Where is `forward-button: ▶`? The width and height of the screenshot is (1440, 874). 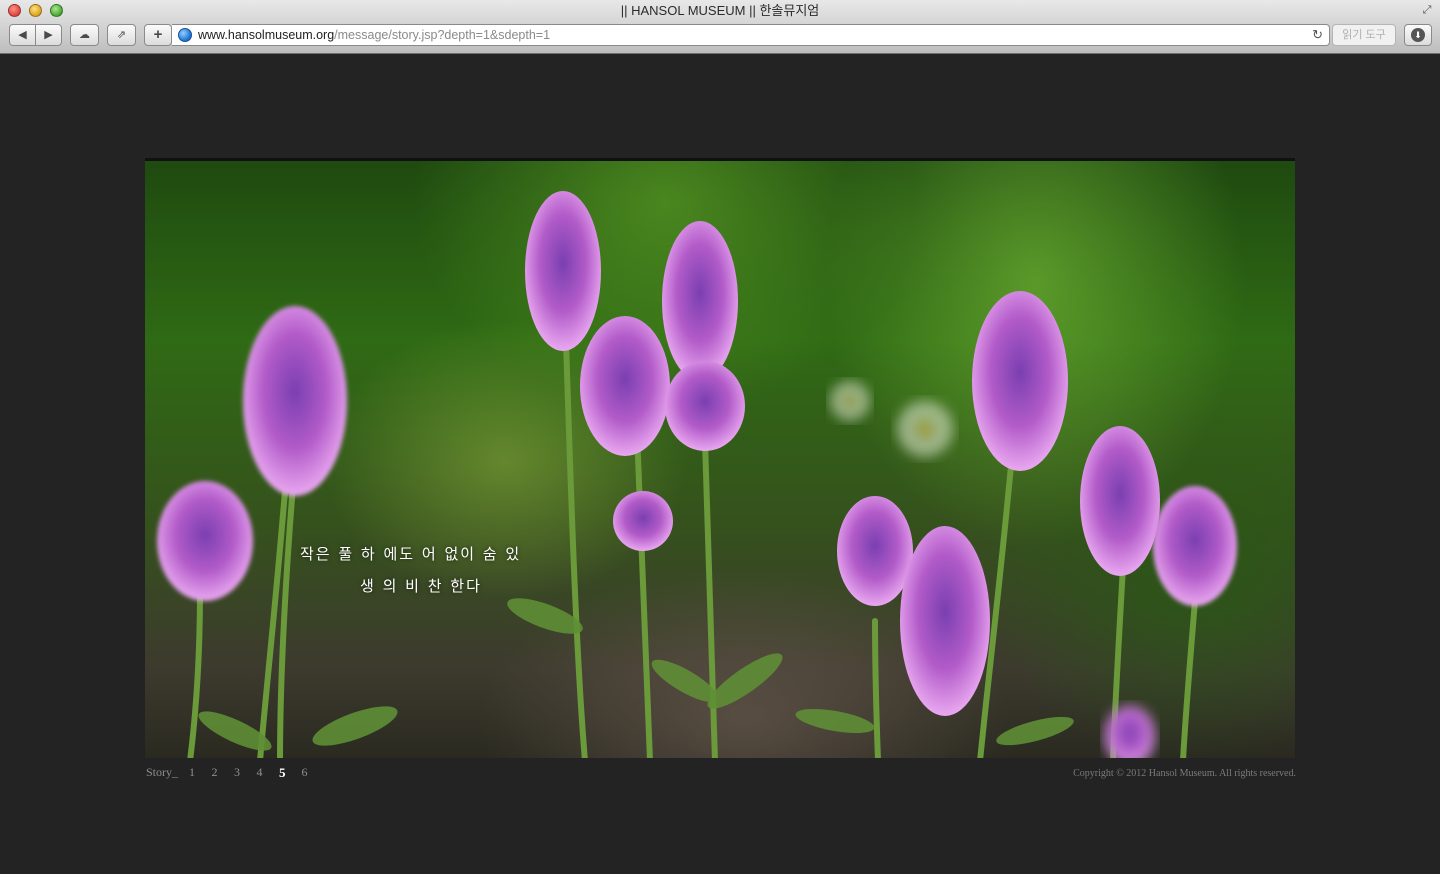 forward-button: ▶ is located at coordinates (48, 35).